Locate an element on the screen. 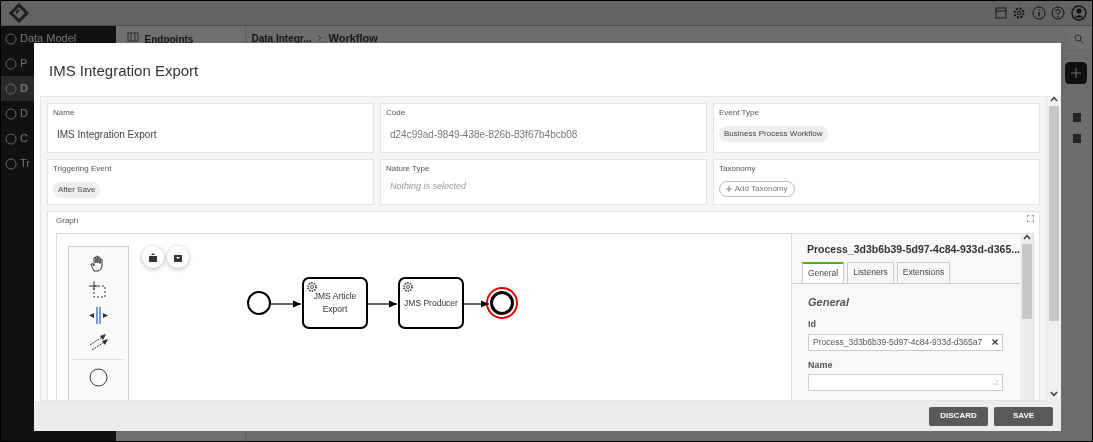 This screenshot has width=1093, height=442. sidebar-label: Tr is located at coordinates (25, 164).